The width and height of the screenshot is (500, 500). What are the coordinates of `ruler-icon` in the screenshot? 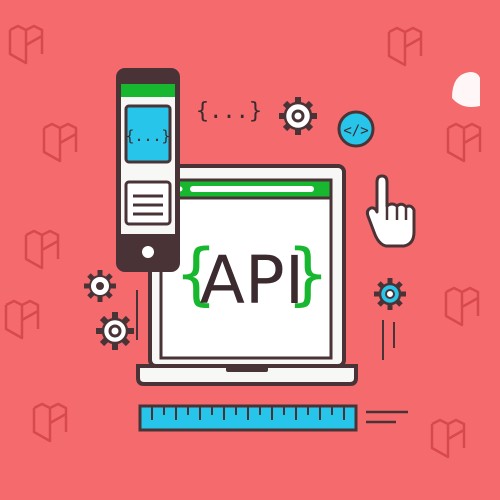 It's located at (273, 418).